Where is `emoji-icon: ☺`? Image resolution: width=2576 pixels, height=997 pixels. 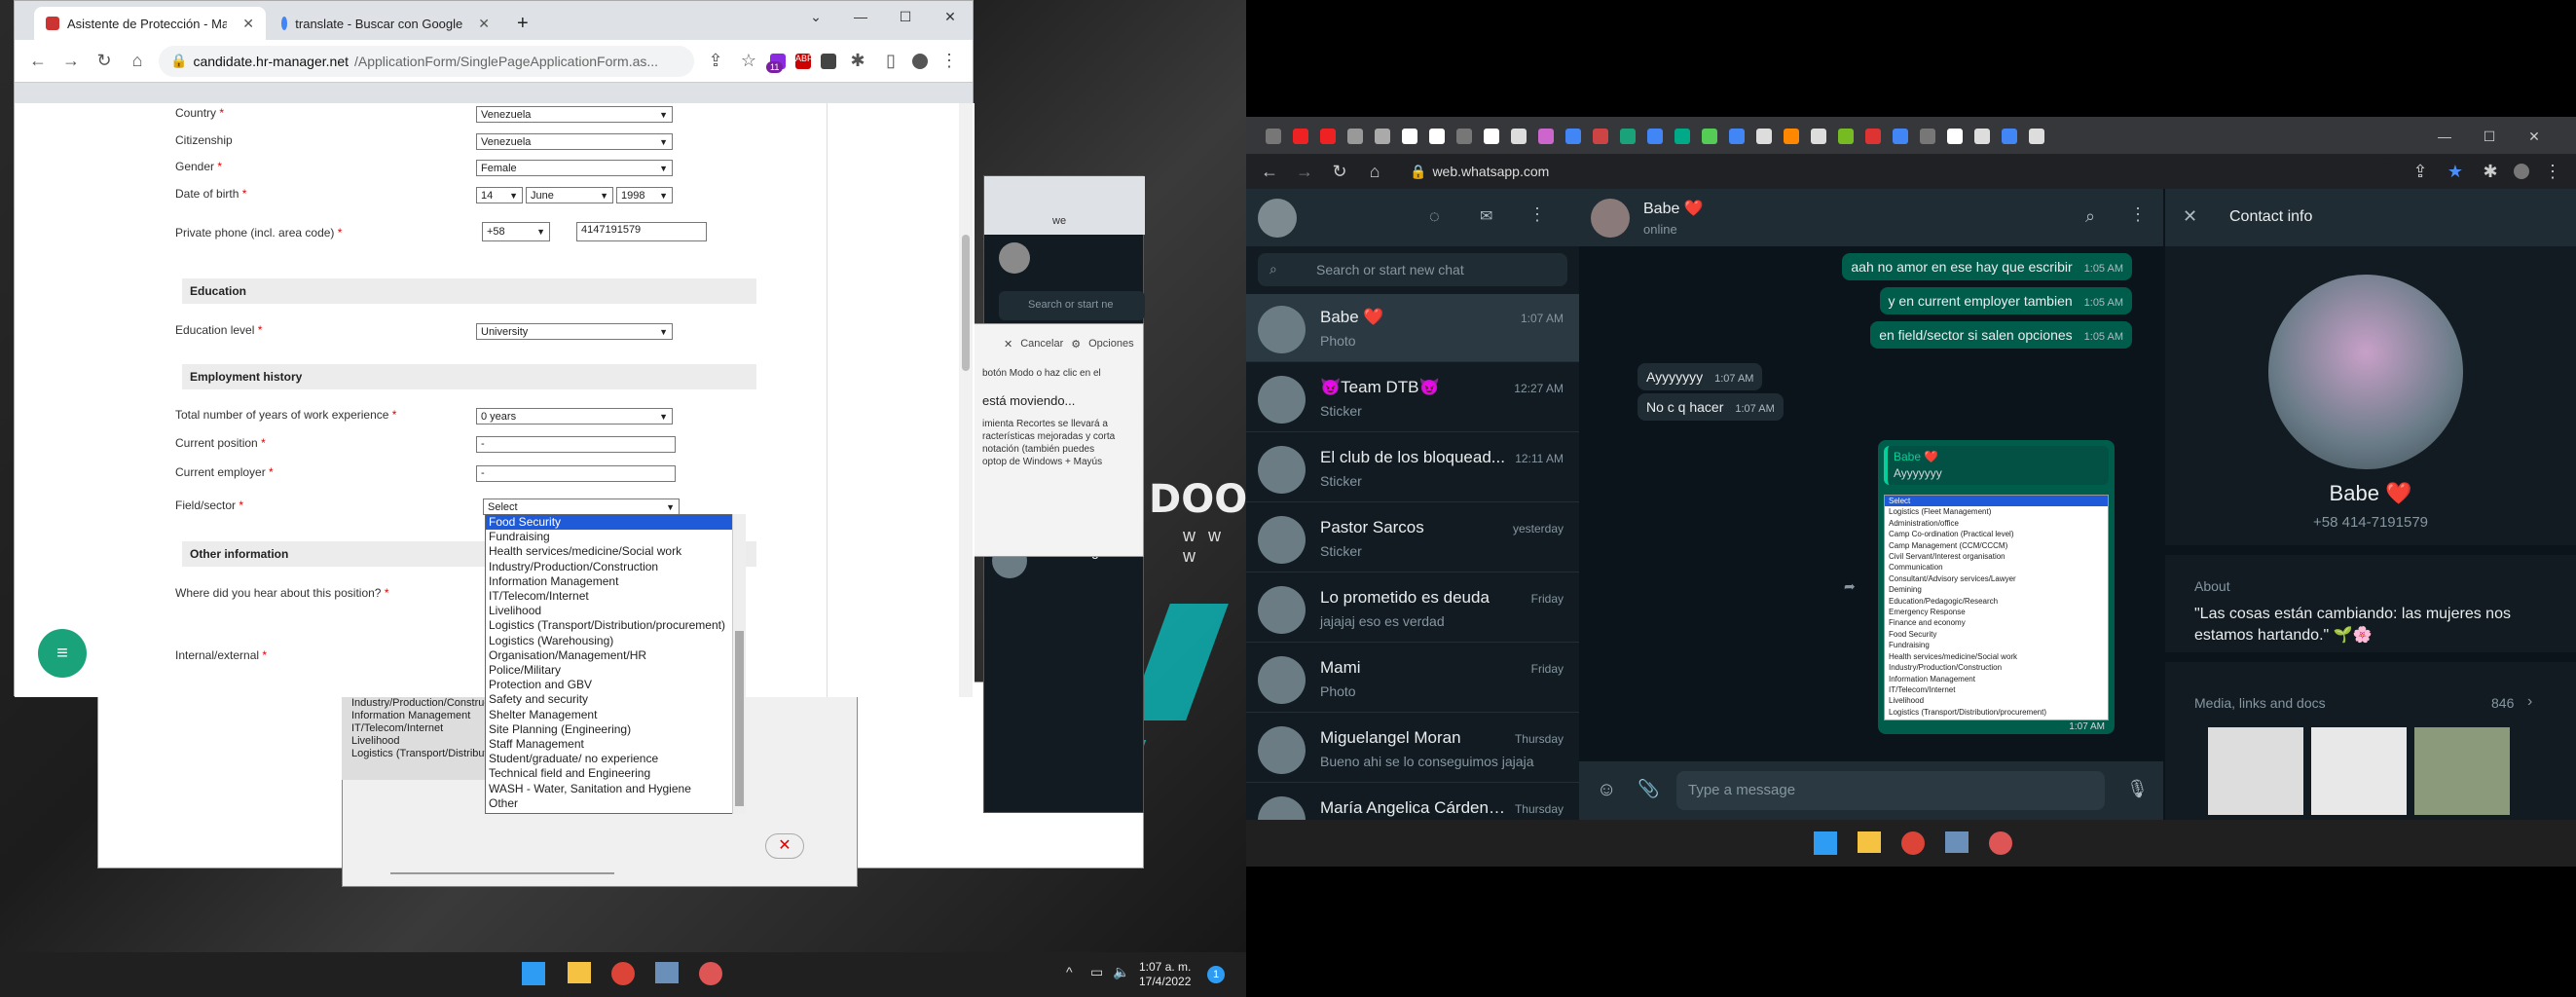 emoji-icon: ☺ is located at coordinates (1606, 790).